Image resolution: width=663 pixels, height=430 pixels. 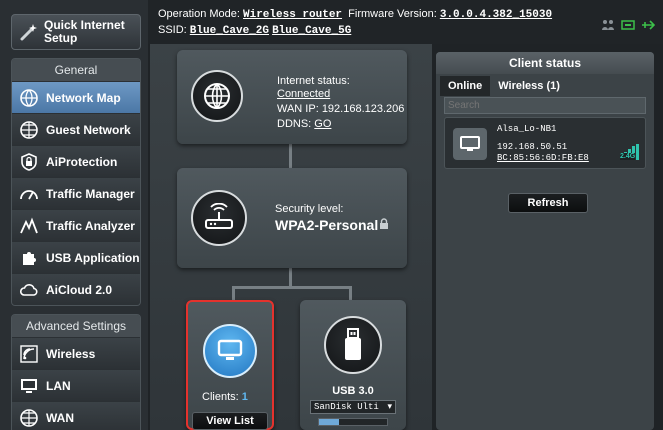 What do you see at coordinates (353, 391) in the screenshot?
I see `usb-label: USB 3.0` at bounding box center [353, 391].